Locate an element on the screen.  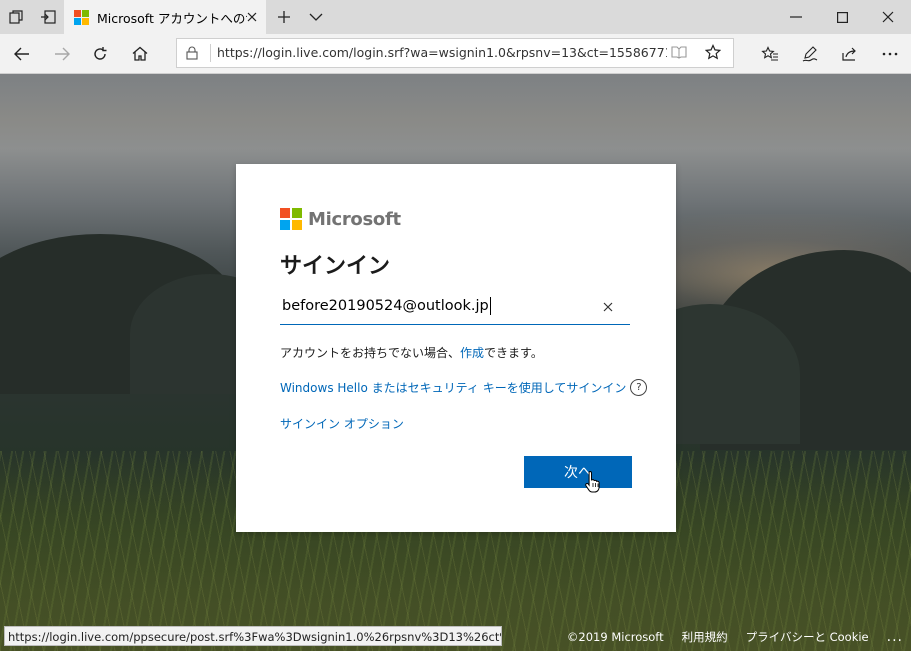
ms-favicon is located at coordinates (81, 17).